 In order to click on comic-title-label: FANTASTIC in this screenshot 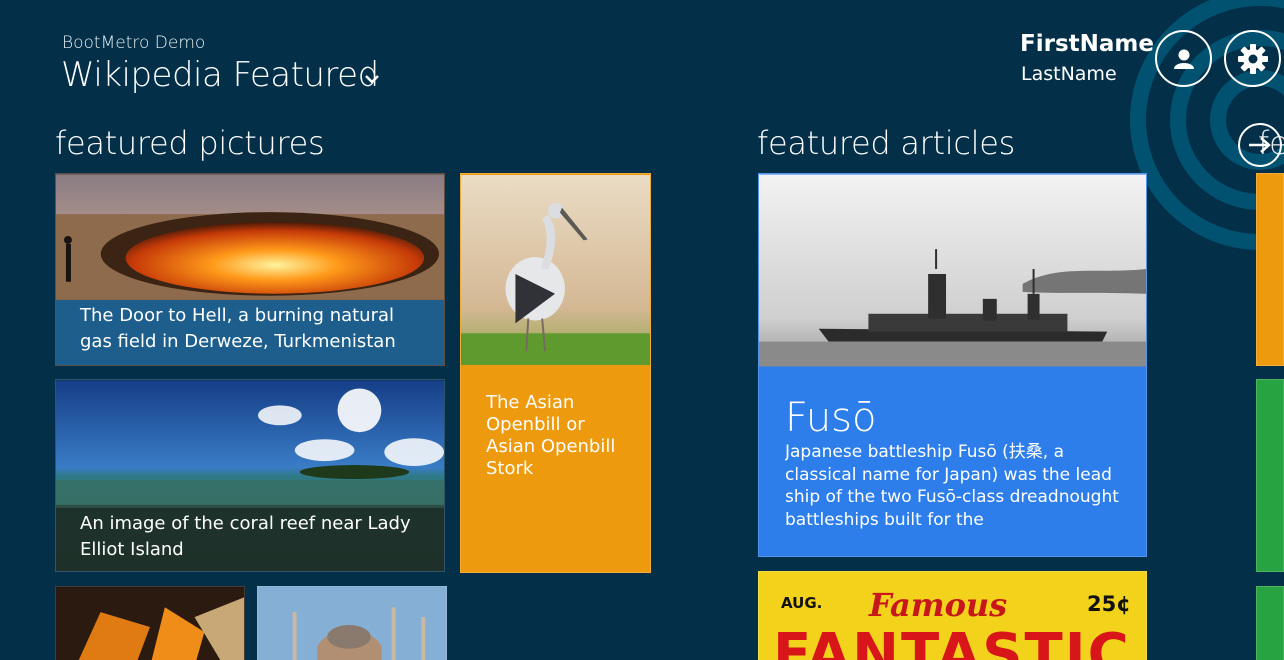, I will do `click(952, 641)`.